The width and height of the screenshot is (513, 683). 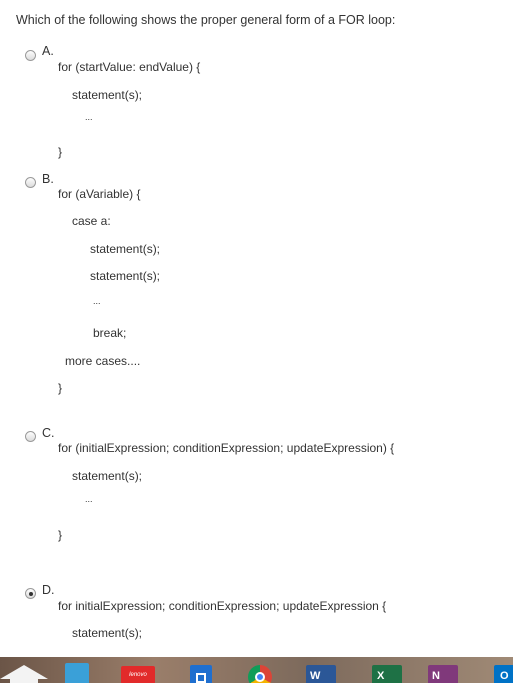 I want to click on square-app-icon, so click(x=201, y=674).